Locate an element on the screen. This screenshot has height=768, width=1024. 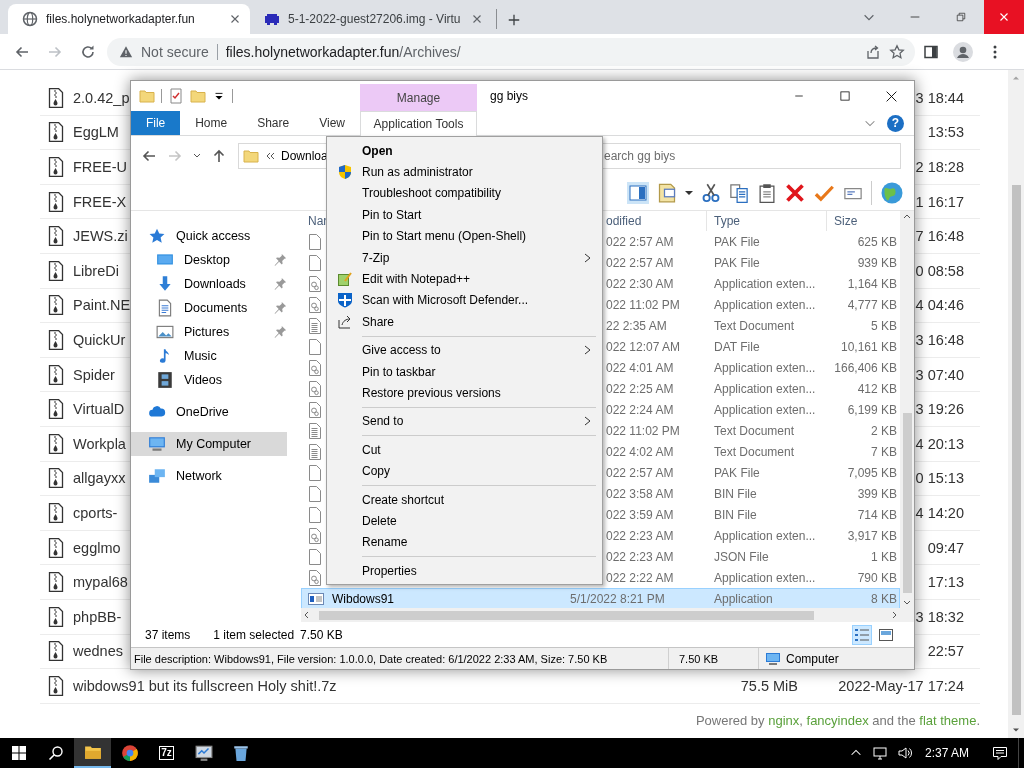
file-type: DAT File is located at coordinates (737, 346).